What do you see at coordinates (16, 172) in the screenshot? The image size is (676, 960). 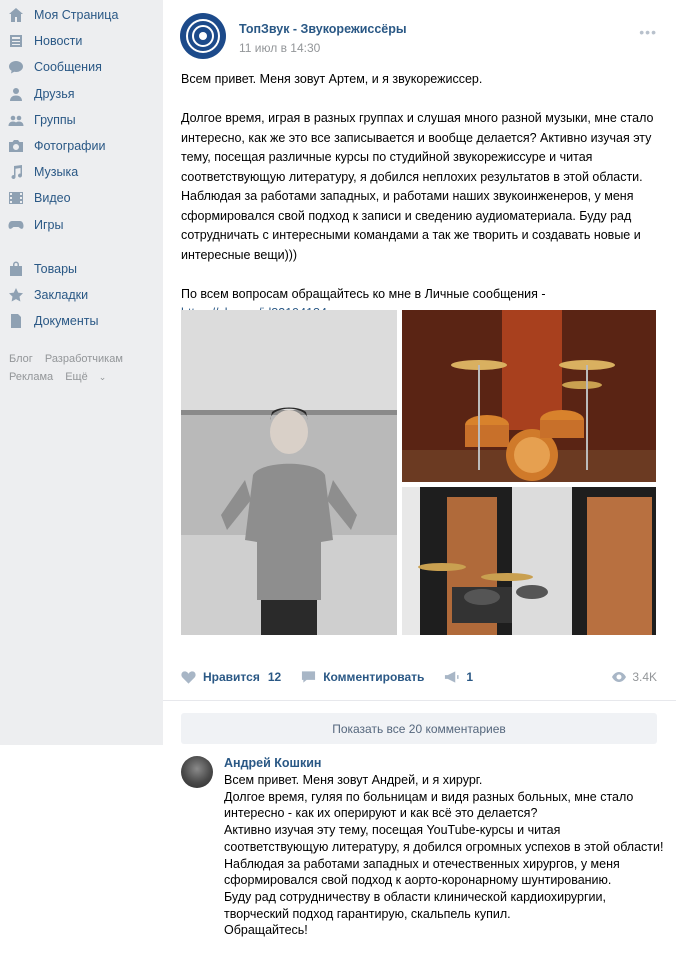 I see `music-icon` at bounding box center [16, 172].